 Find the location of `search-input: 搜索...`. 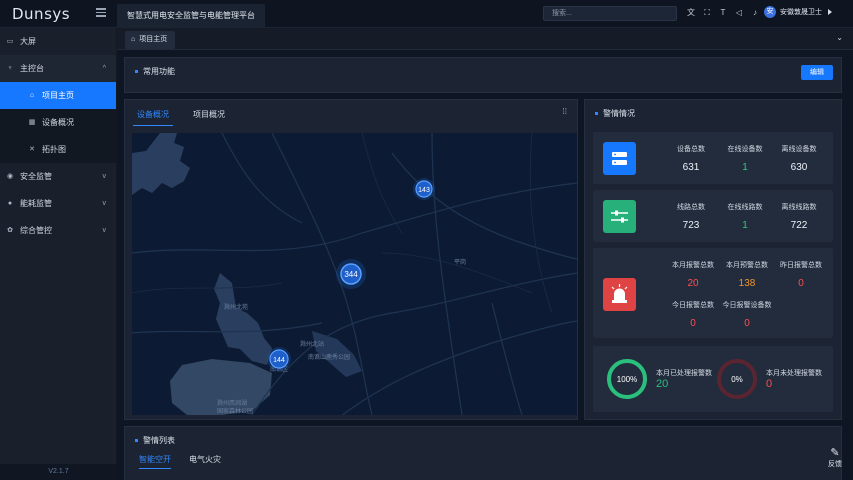

search-input: 搜索... is located at coordinates (610, 13).